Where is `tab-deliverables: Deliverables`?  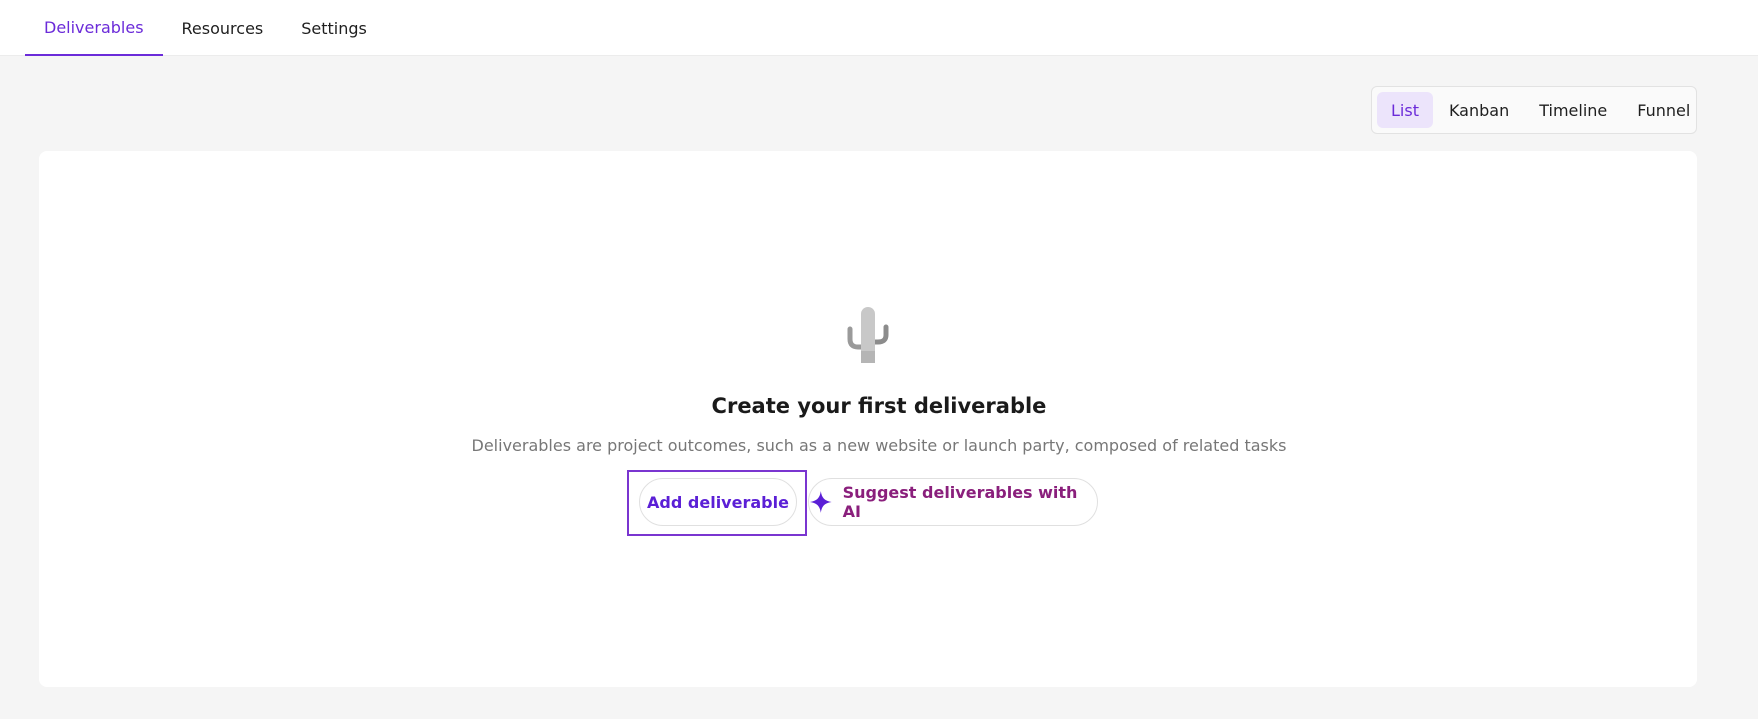
tab-deliverables: Deliverables is located at coordinates (94, 28).